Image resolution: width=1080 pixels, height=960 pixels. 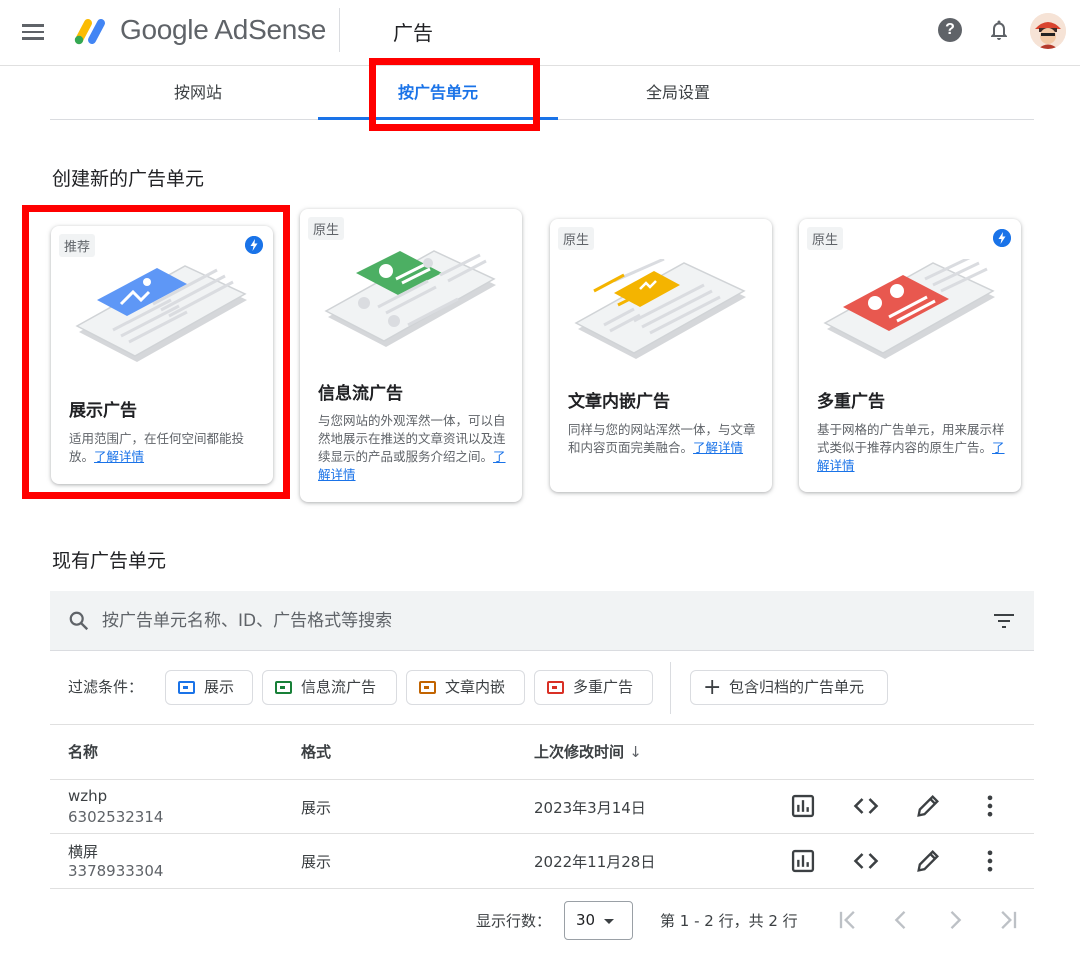 What do you see at coordinates (1008, 920) in the screenshot?
I see `last-page-icon` at bounding box center [1008, 920].